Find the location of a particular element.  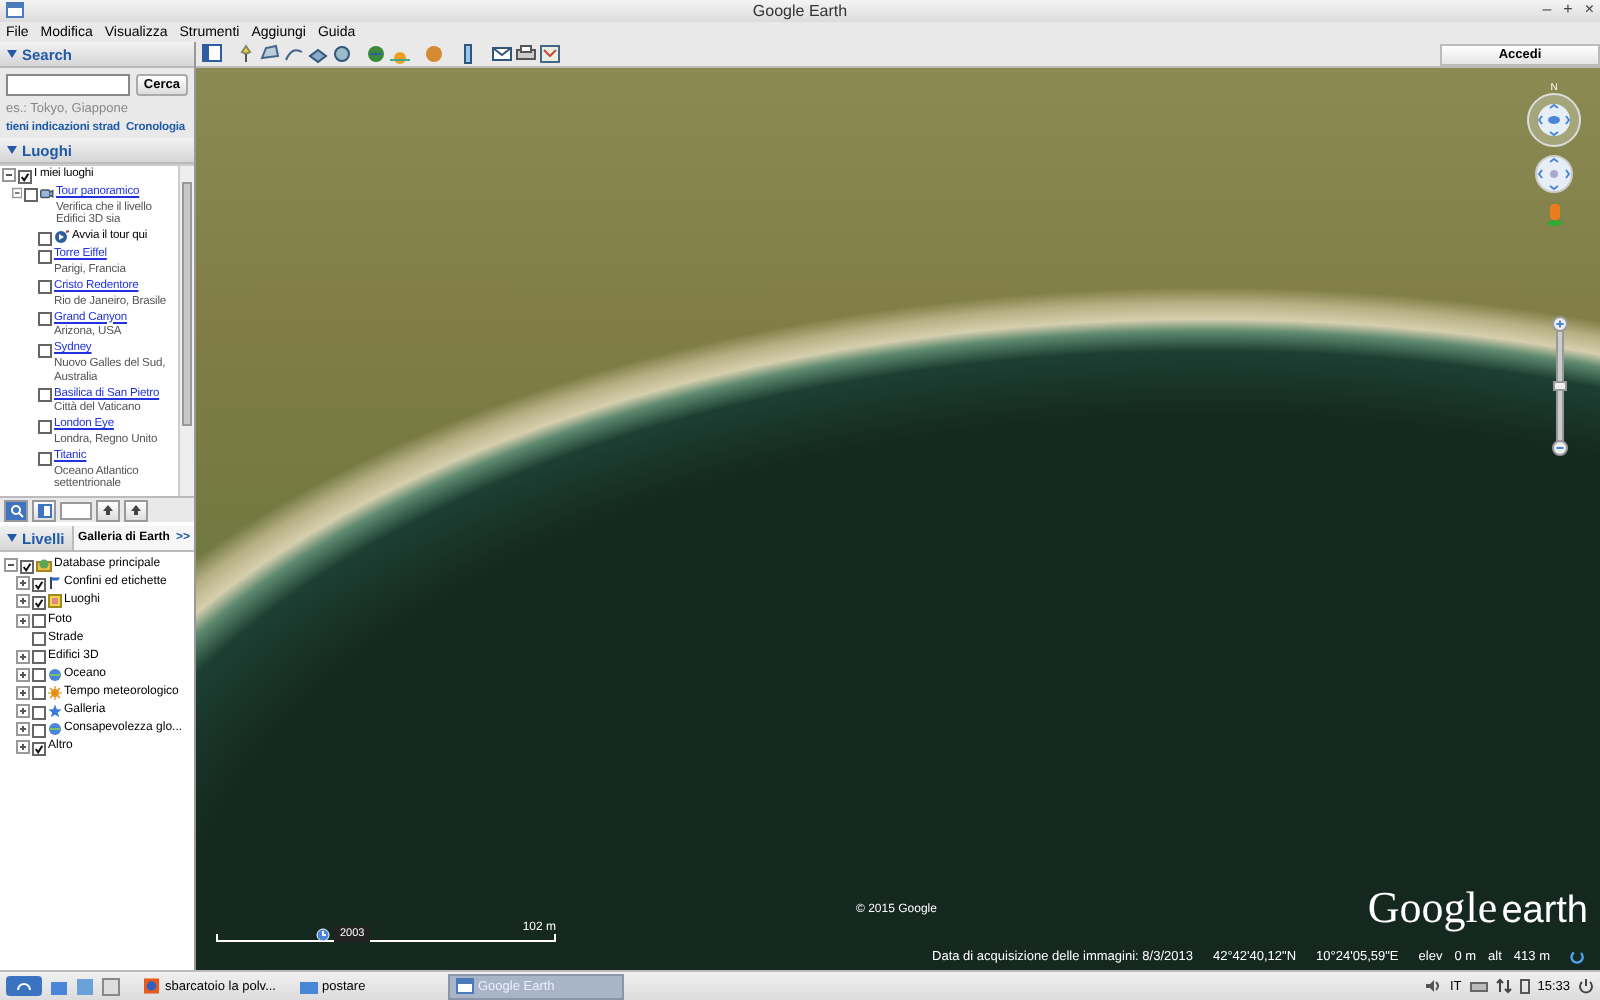

move-up-button is located at coordinates (108, 510).